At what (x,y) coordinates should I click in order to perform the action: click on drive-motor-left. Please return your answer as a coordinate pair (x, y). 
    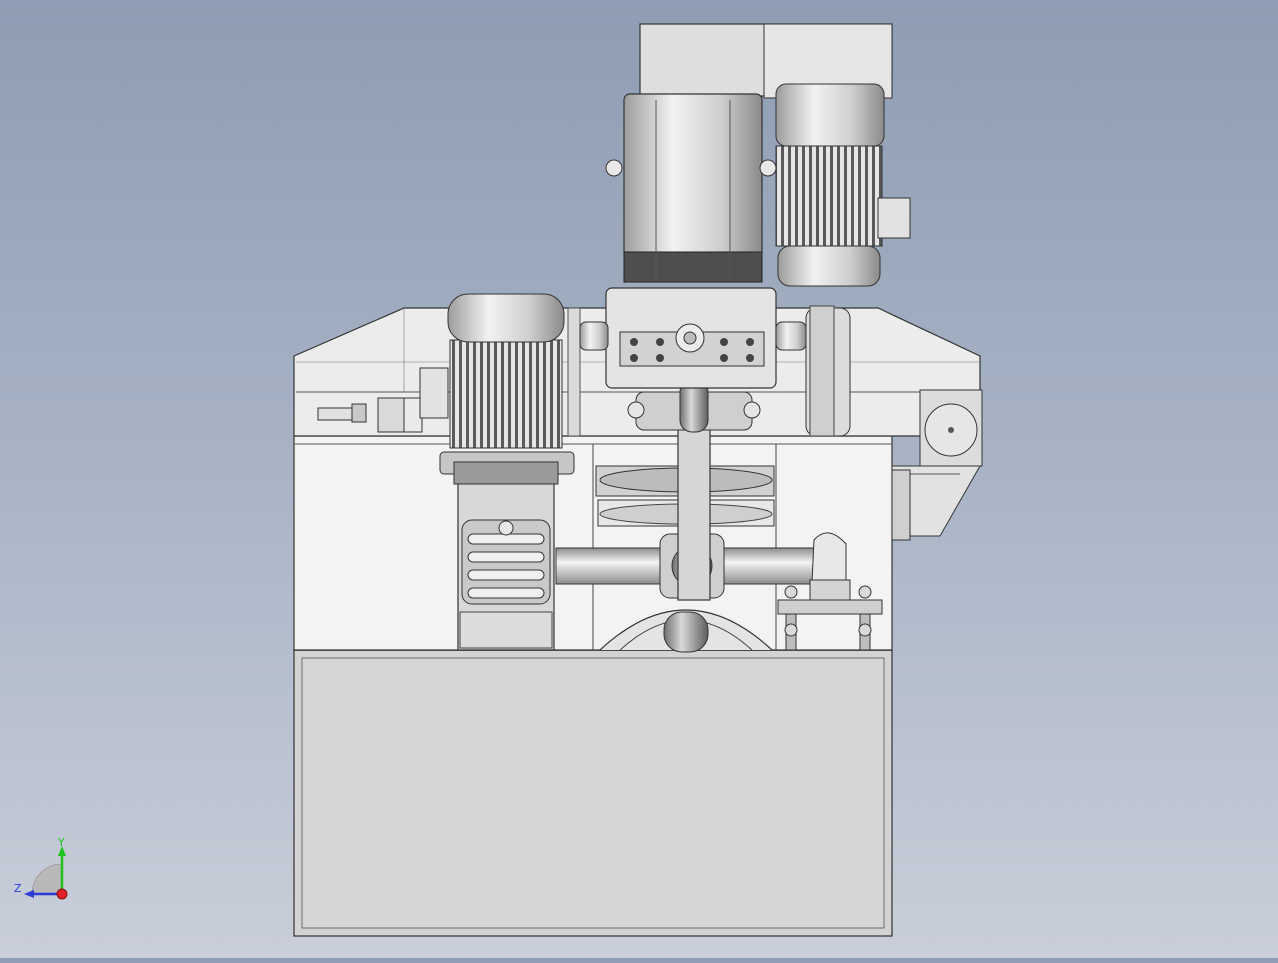
    Looking at the image, I should click on (510, 389).